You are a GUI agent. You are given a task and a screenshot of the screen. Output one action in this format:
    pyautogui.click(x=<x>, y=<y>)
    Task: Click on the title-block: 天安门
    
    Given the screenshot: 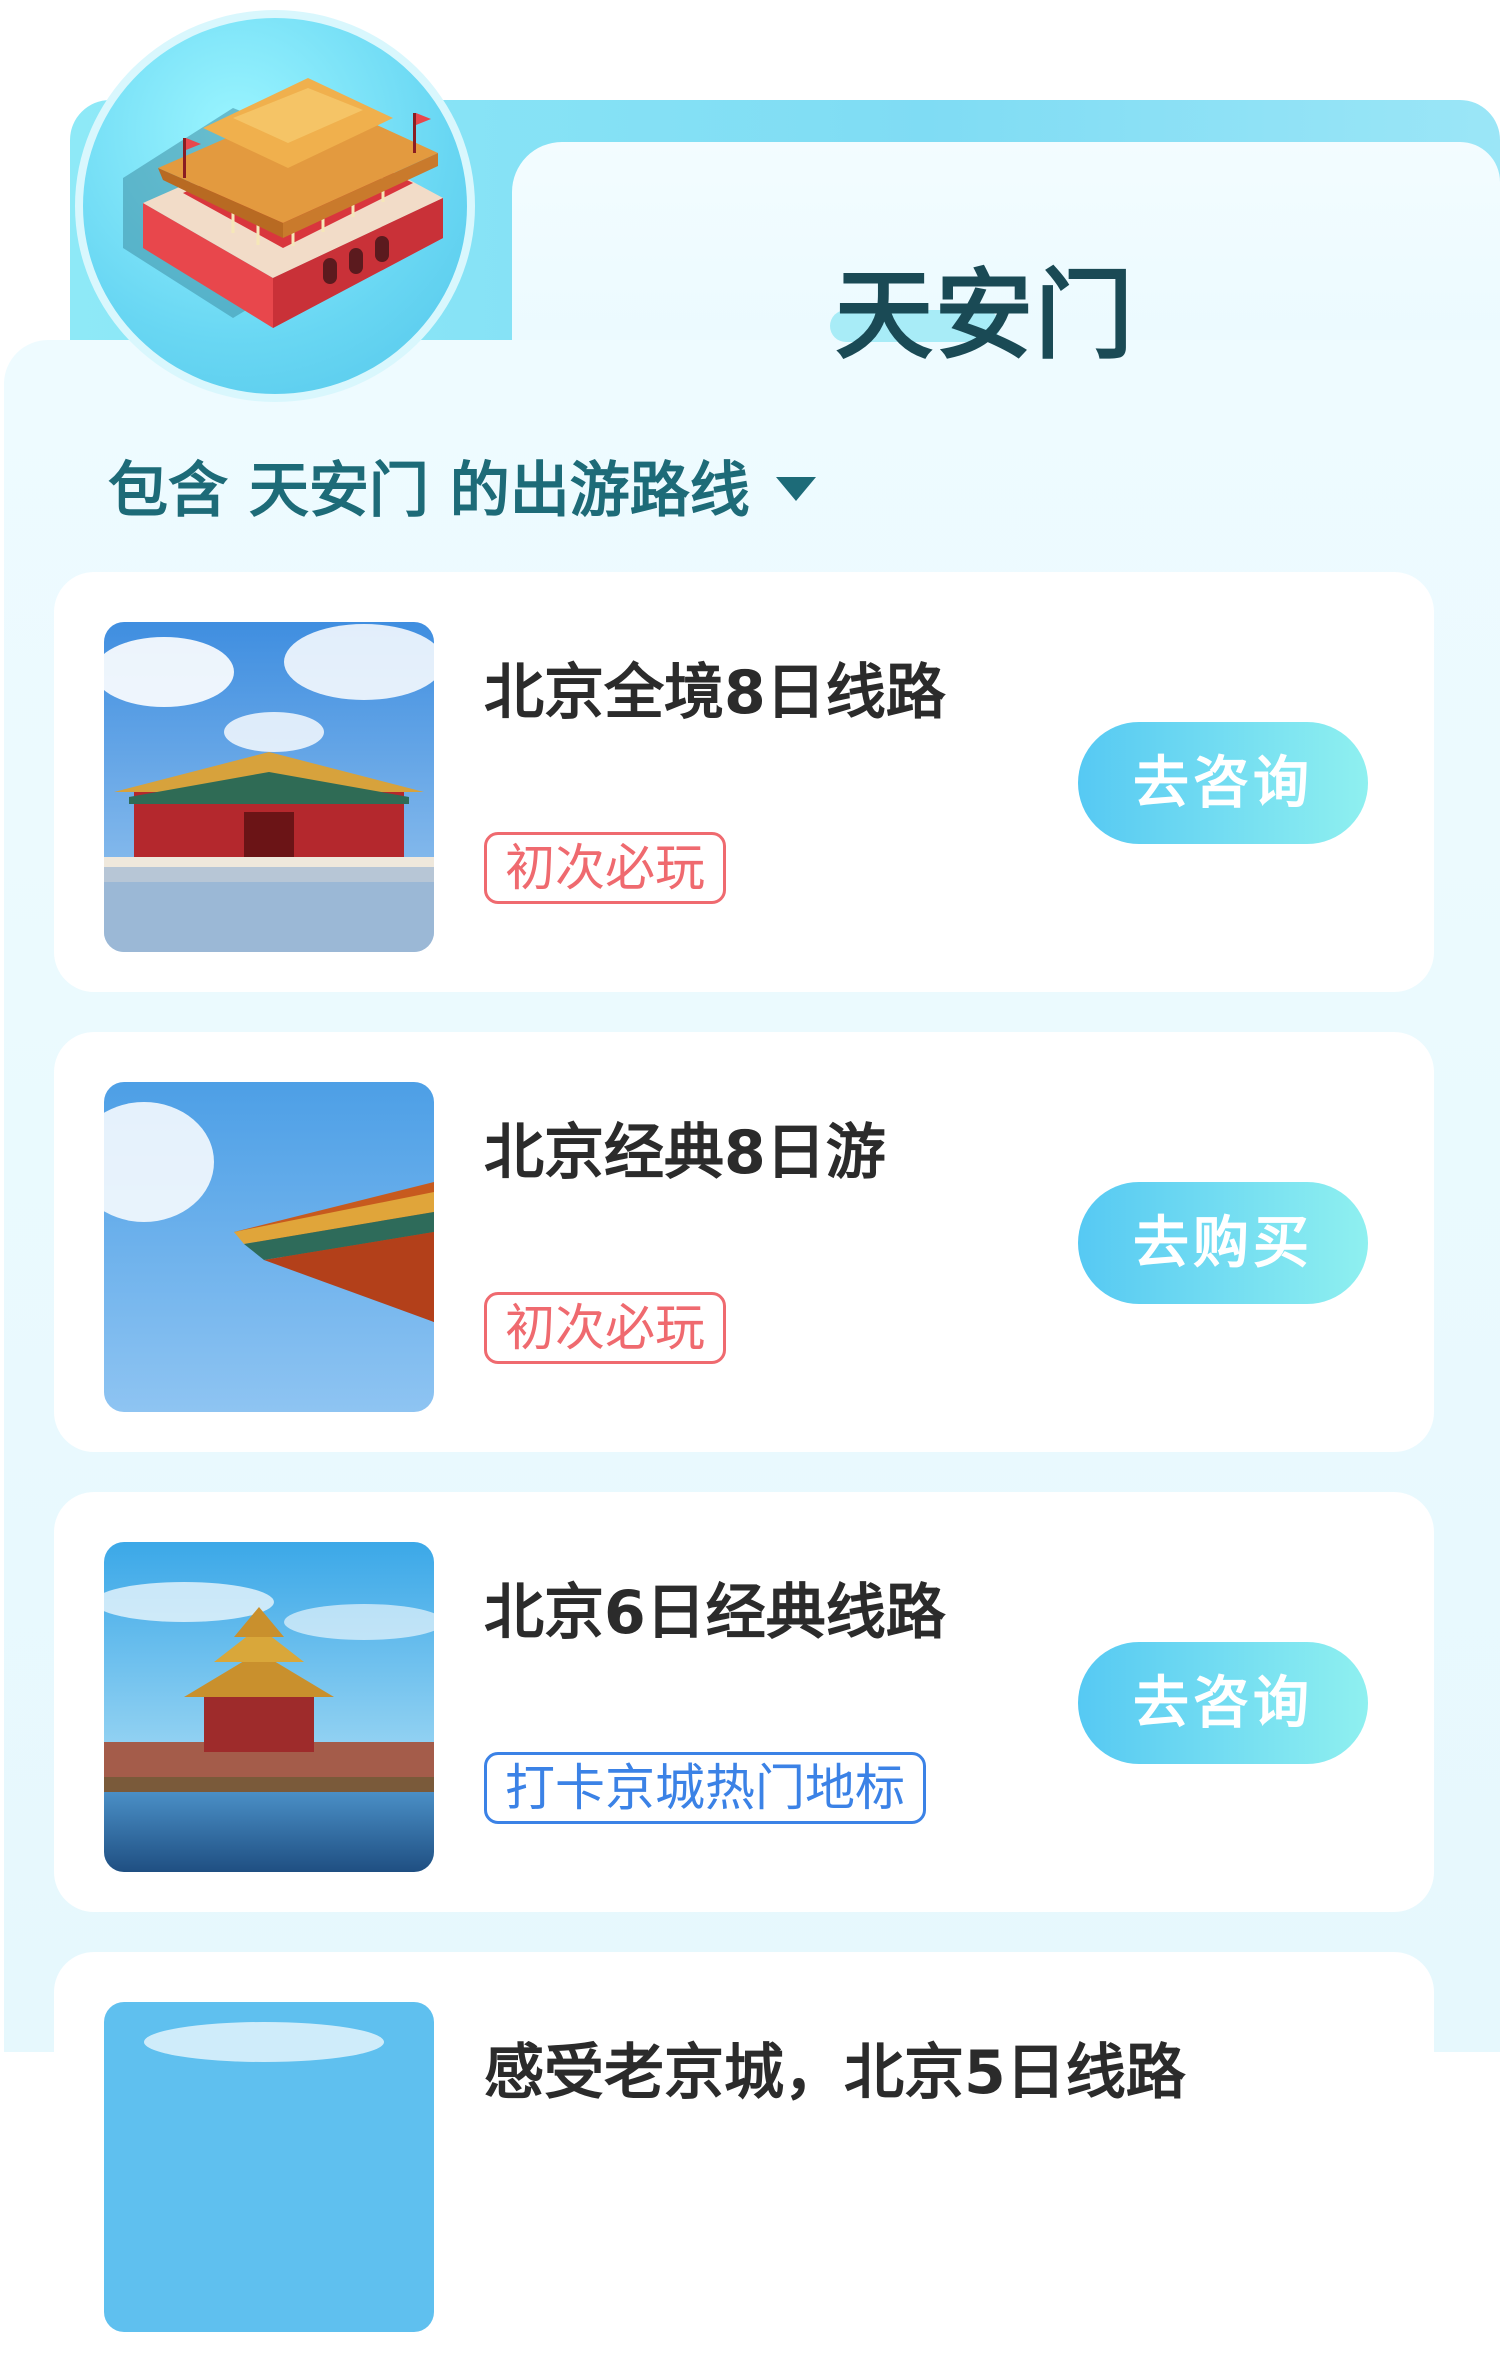 What is the action you would take?
    pyautogui.click(x=995, y=304)
    